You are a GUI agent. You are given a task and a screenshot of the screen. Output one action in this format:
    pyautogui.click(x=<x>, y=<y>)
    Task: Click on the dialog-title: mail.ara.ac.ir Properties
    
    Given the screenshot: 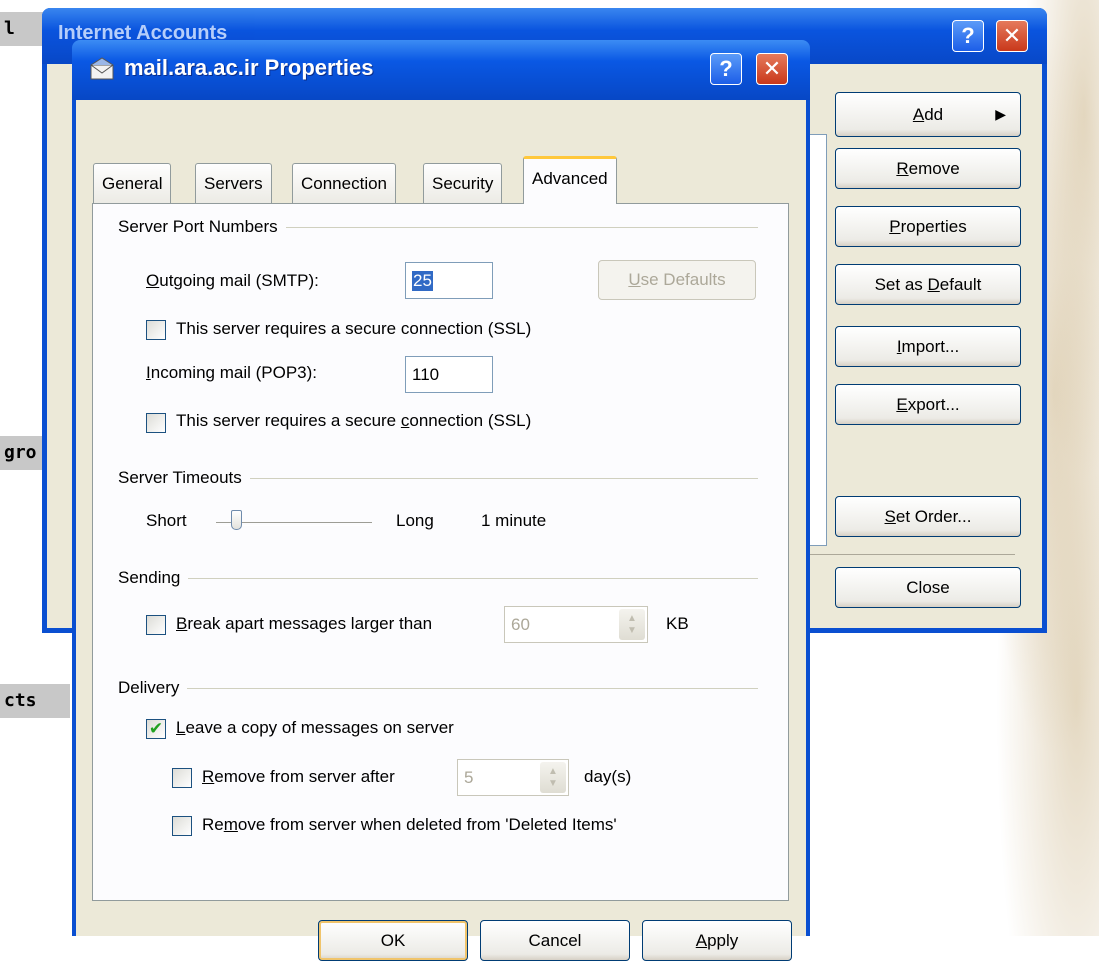 What is the action you would take?
    pyautogui.click(x=249, y=67)
    